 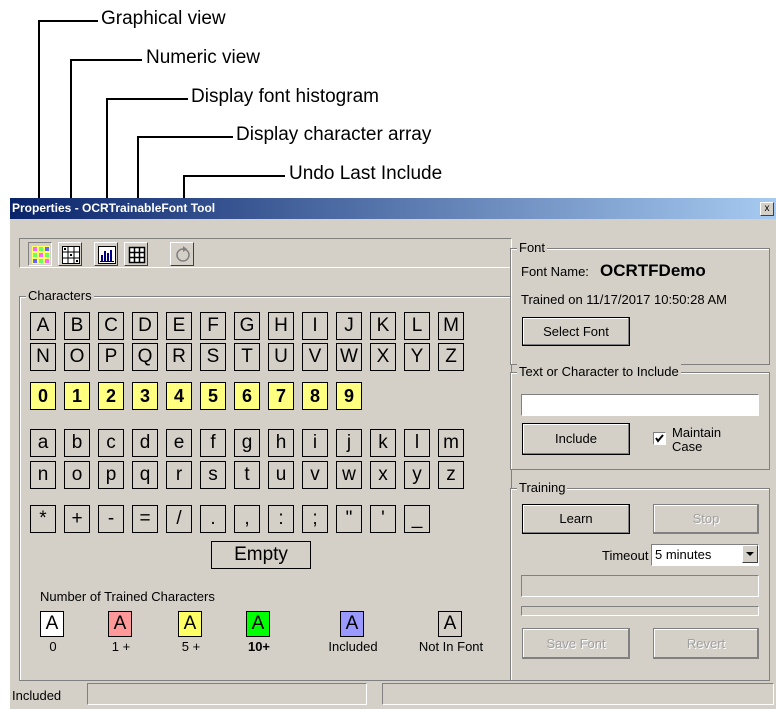 I want to click on graphical-view-button, so click(x=40, y=254).